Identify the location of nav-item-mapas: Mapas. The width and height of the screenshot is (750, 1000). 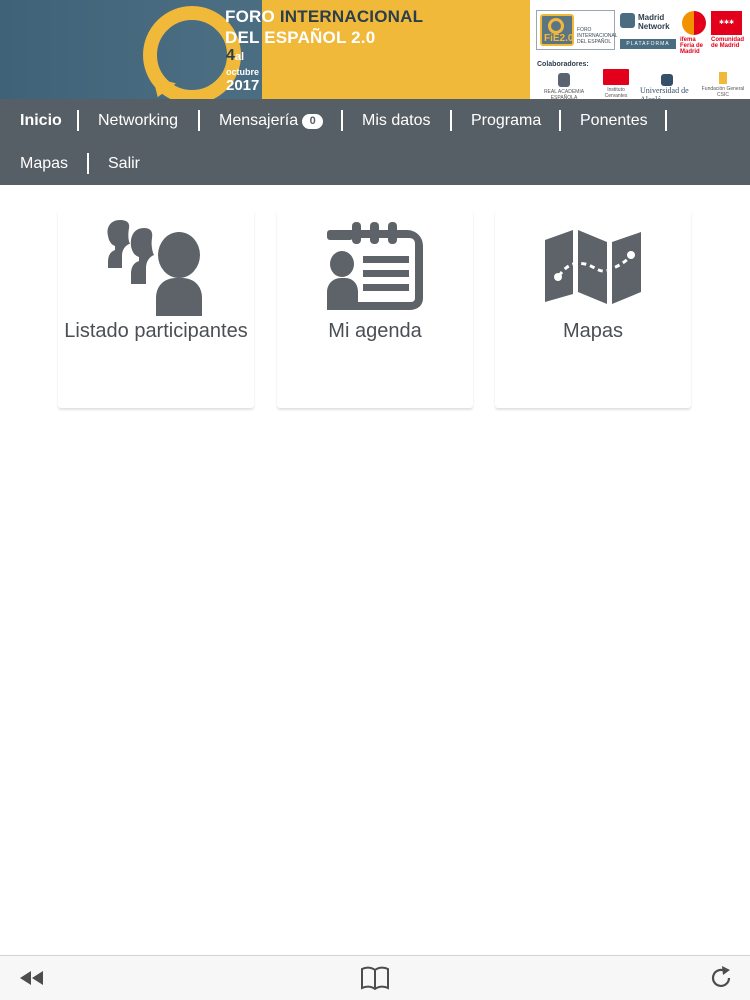
(44, 164).